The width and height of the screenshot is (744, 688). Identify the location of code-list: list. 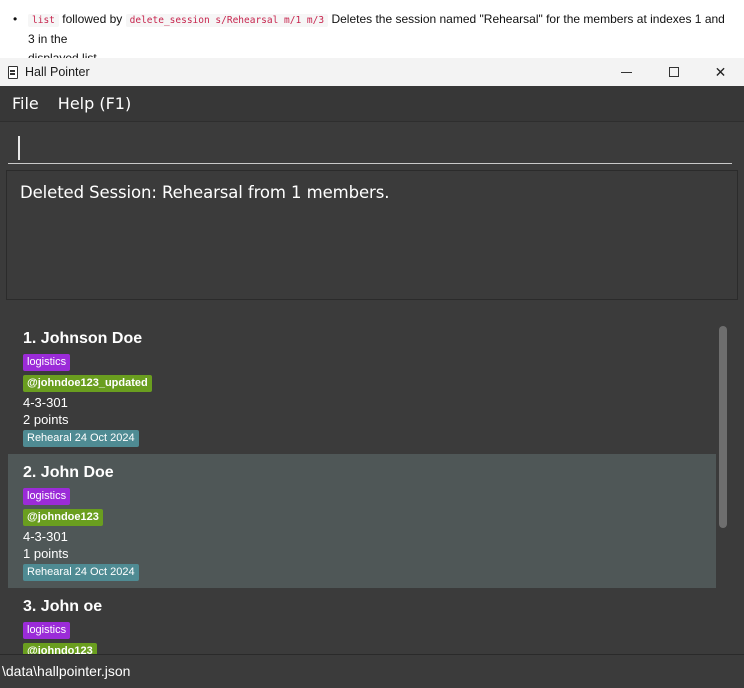
(43, 20).